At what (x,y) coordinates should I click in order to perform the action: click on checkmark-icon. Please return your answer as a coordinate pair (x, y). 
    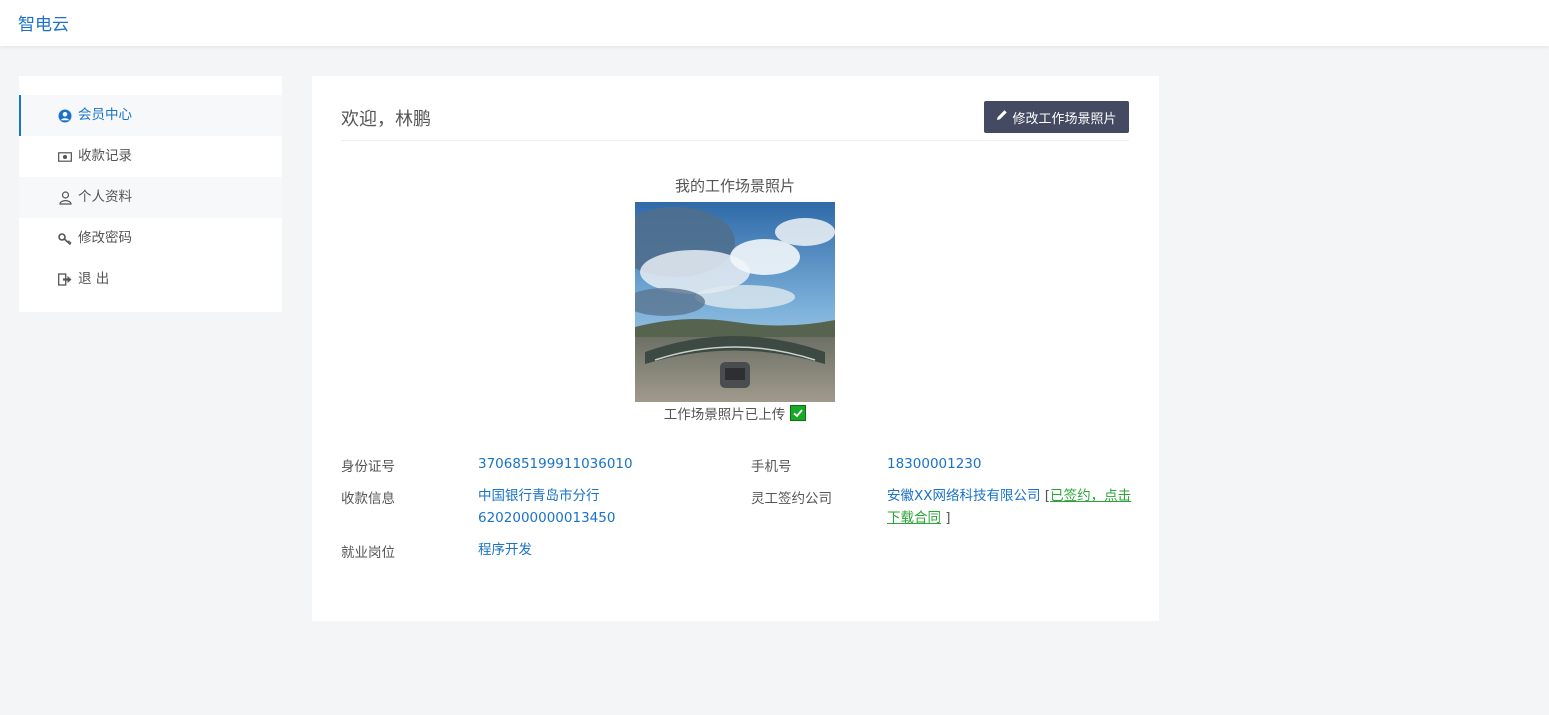
    Looking at the image, I should click on (798, 413).